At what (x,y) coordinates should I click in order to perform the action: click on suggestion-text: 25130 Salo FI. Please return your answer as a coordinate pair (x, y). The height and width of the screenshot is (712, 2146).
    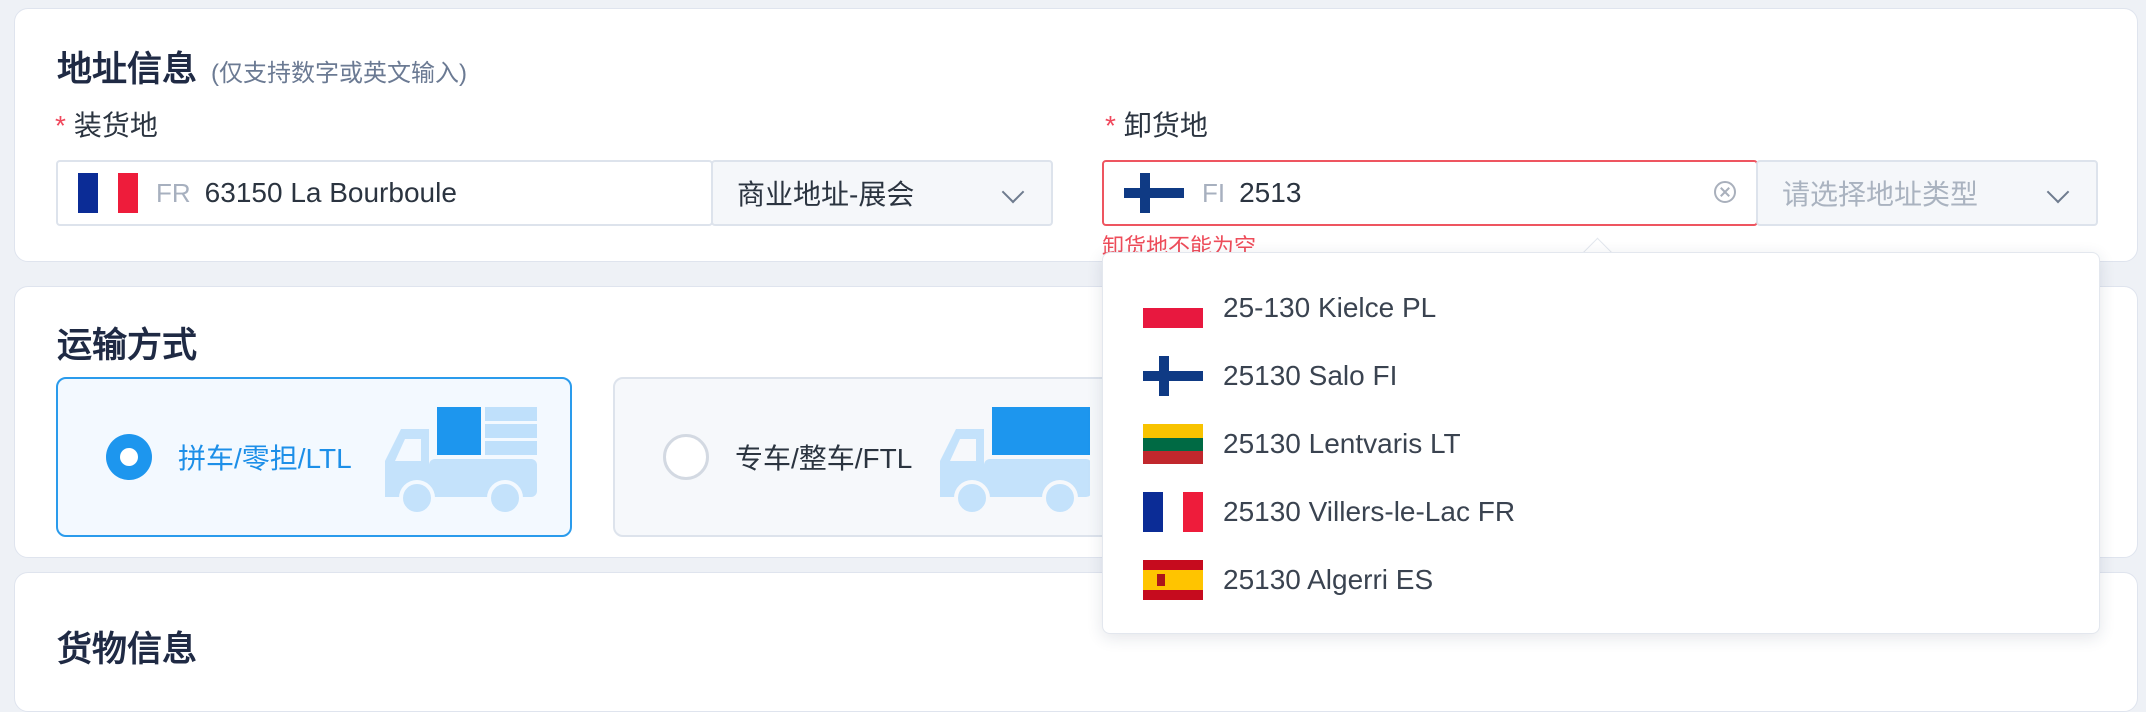
    Looking at the image, I should click on (1310, 375).